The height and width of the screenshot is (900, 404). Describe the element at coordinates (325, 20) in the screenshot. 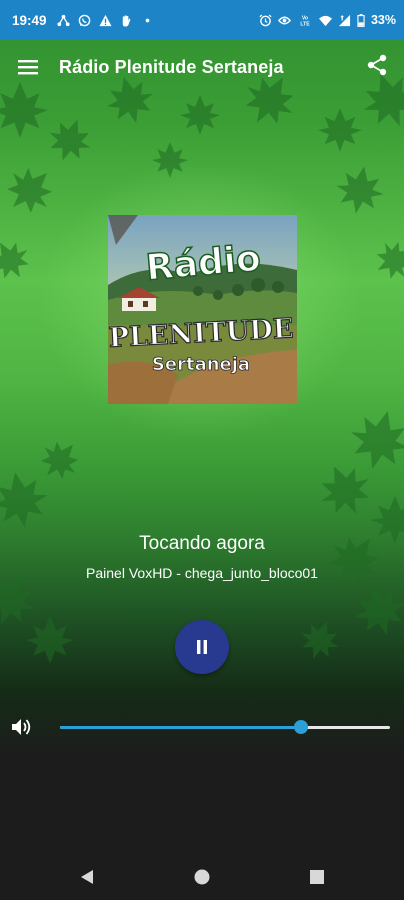

I see `wifi-icon` at that location.